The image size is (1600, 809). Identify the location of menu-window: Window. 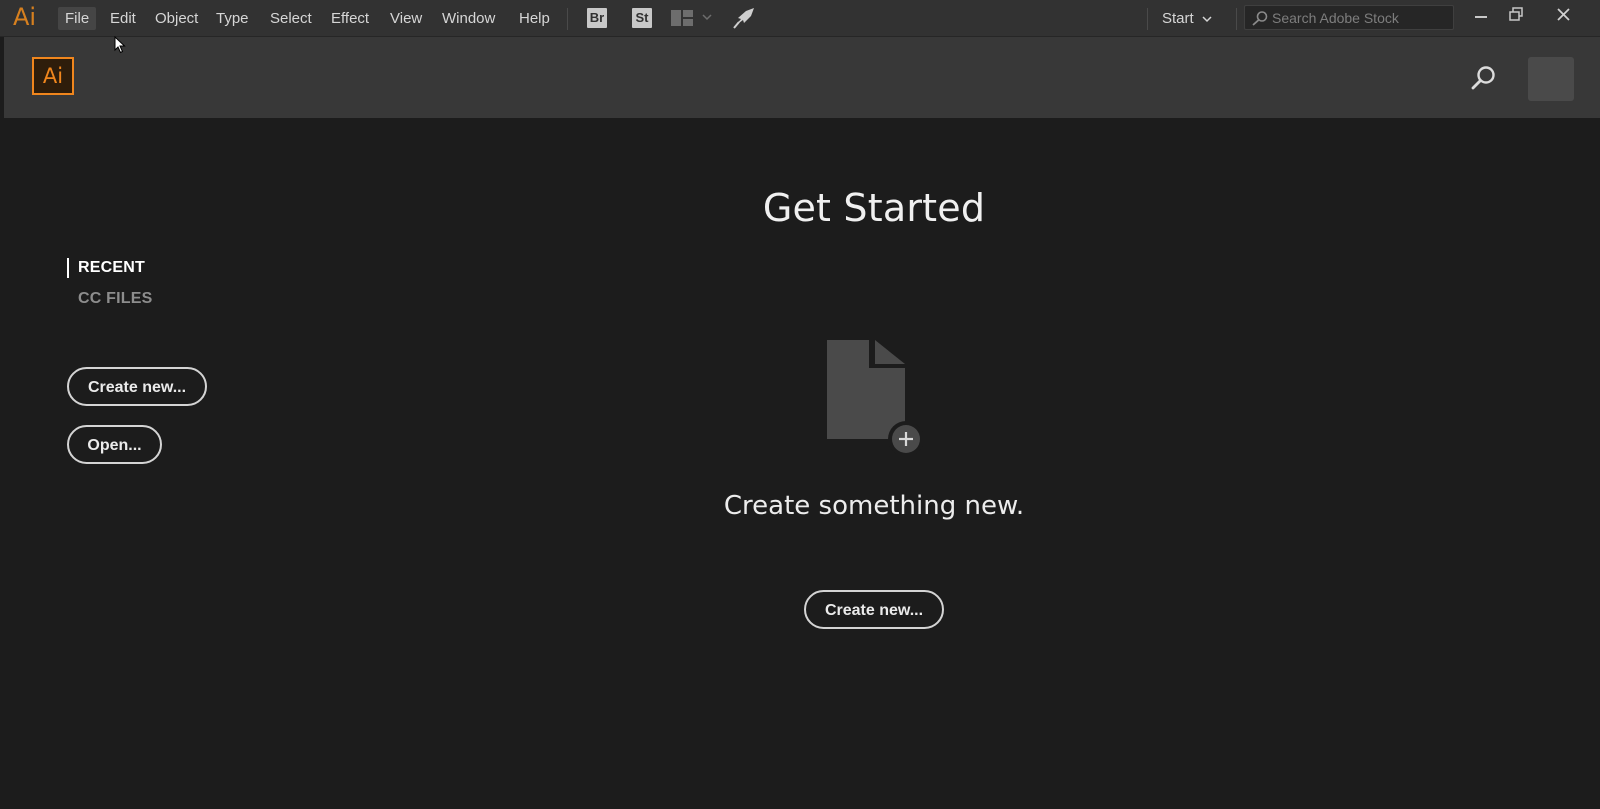
(468, 18).